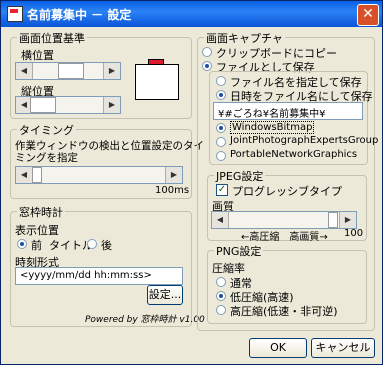 This screenshot has height=365, width=383. Describe the element at coordinates (46, 158) in the screenshot. I see `timing-description-2: ミングを指定` at that location.